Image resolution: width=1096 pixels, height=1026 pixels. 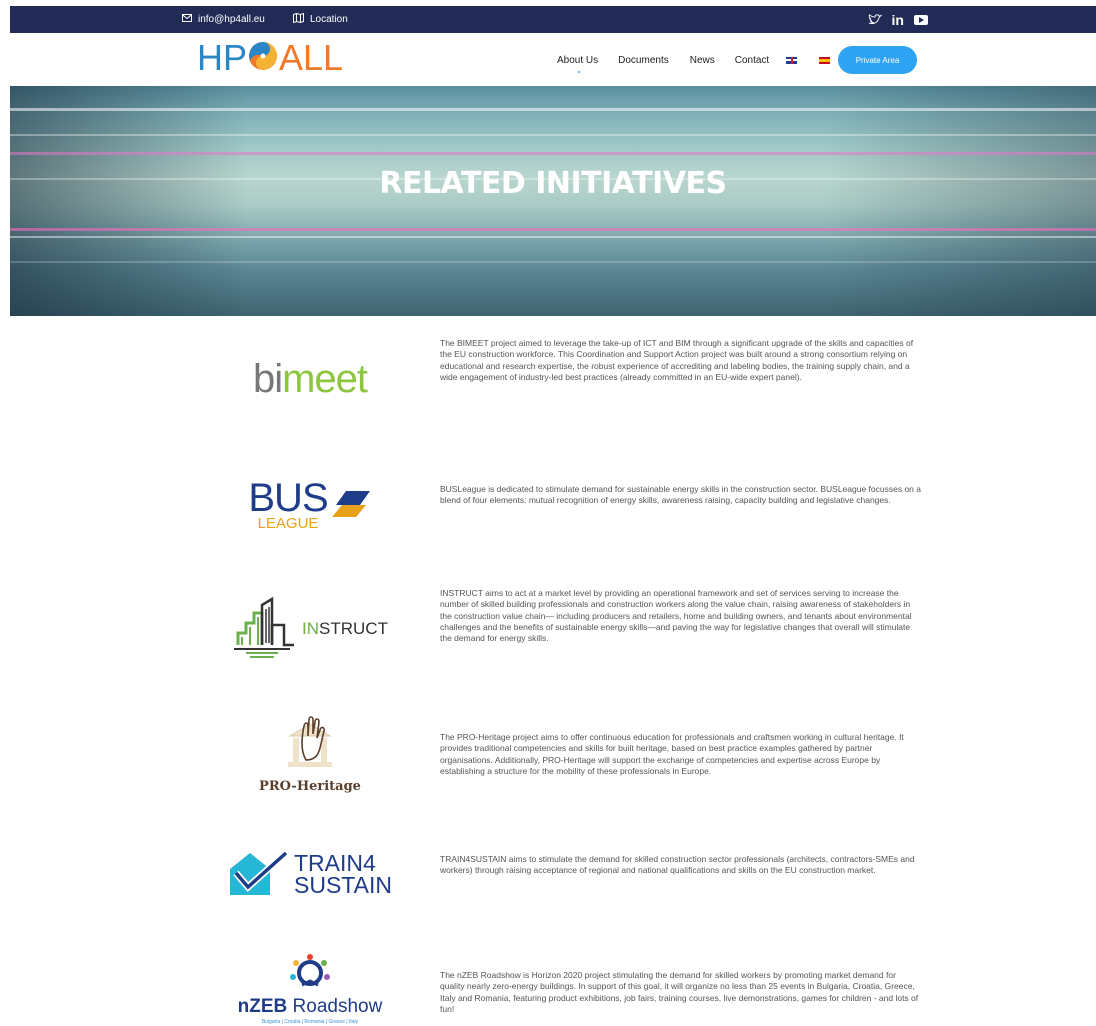 What do you see at coordinates (343, 885) in the screenshot?
I see `train4sustain-logo-sustain: SUSTAIN` at bounding box center [343, 885].